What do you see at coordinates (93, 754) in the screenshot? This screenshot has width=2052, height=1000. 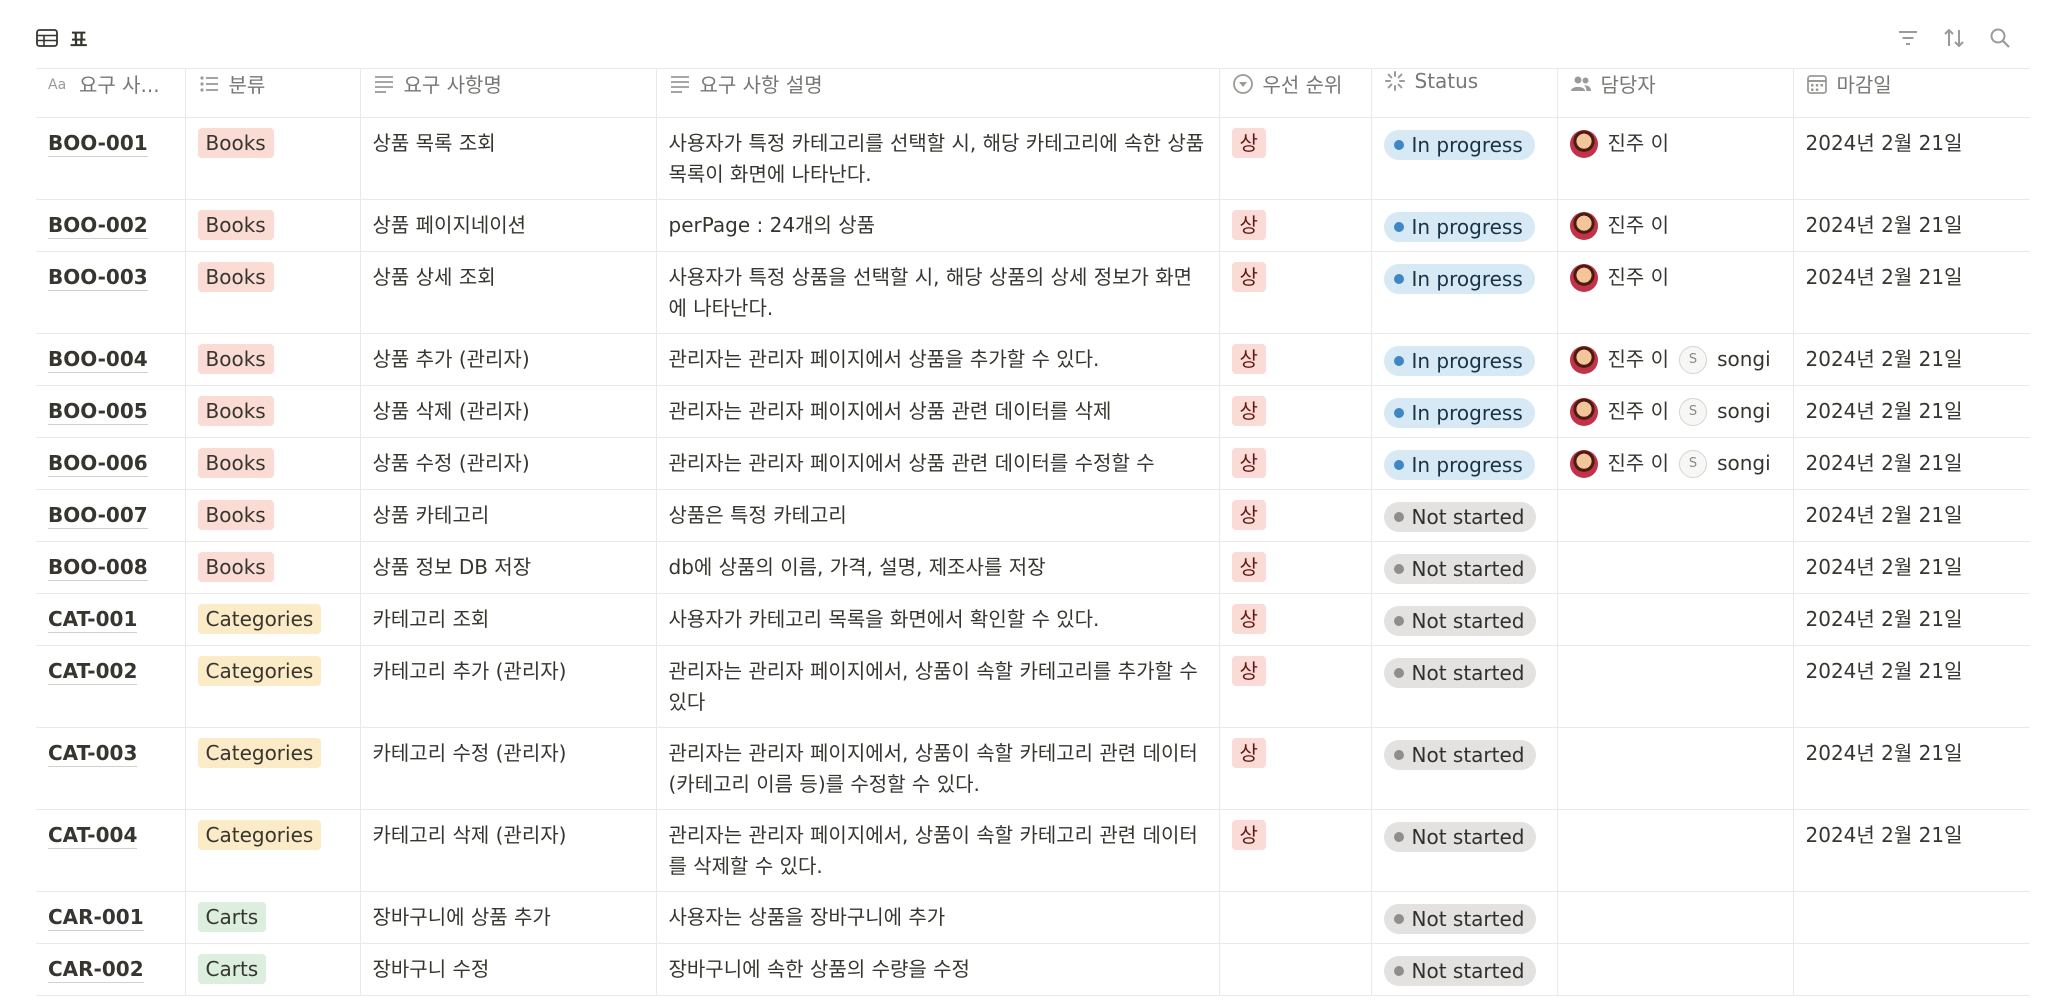 I see `row-id: CAT-003` at bounding box center [93, 754].